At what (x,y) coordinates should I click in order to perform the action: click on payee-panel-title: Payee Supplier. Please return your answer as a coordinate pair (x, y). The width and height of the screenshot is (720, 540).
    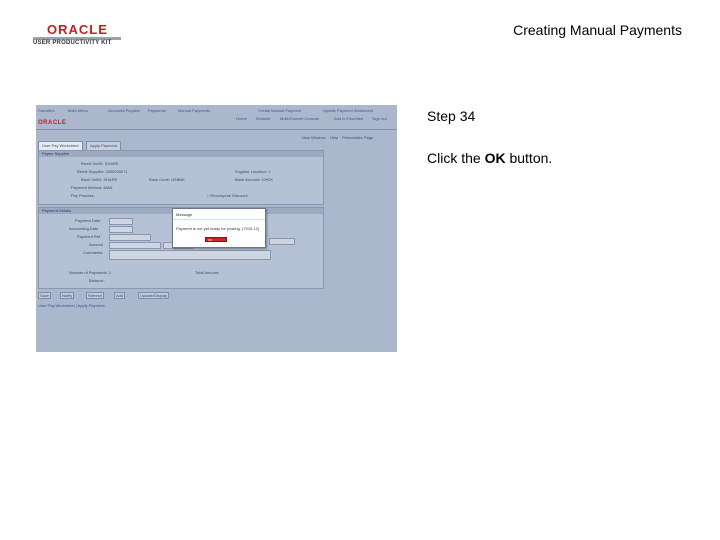
    Looking at the image, I should click on (56, 153).